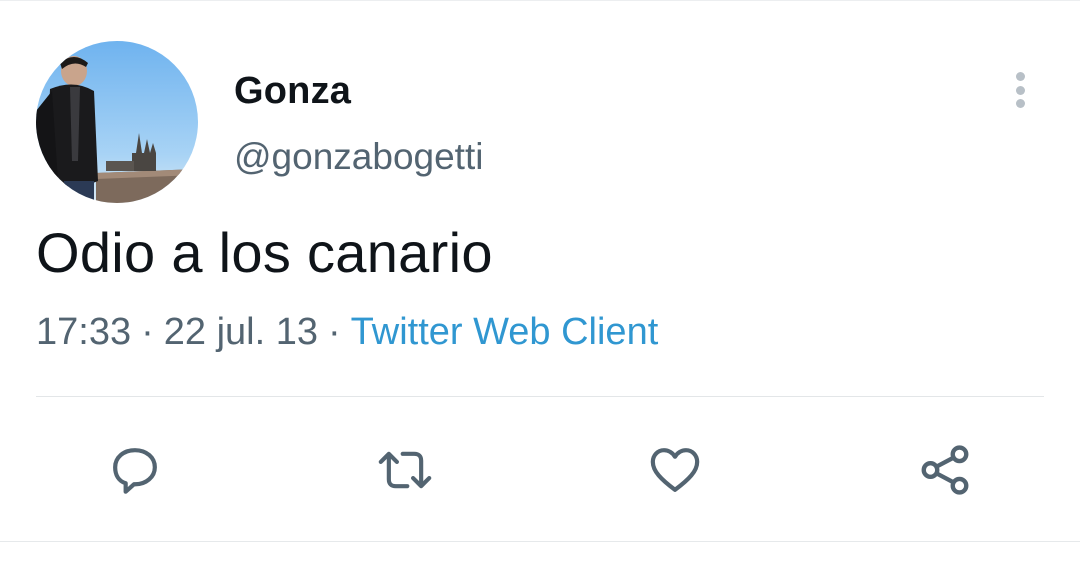  Describe the element at coordinates (540, 541) in the screenshot. I see `bottom-divider` at that location.